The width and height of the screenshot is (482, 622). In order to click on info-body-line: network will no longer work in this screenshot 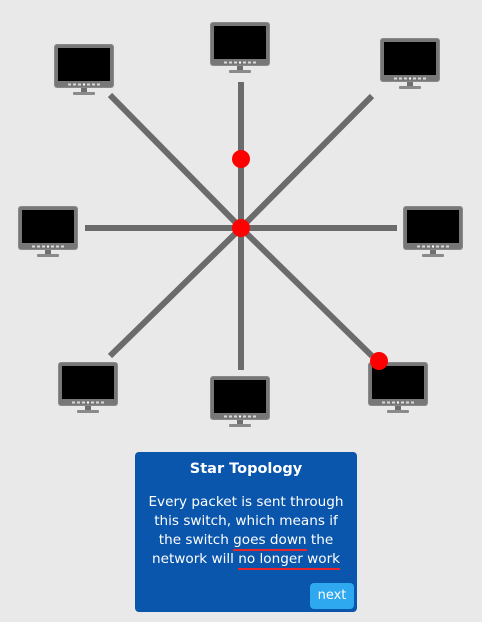, I will do `click(246, 560)`.